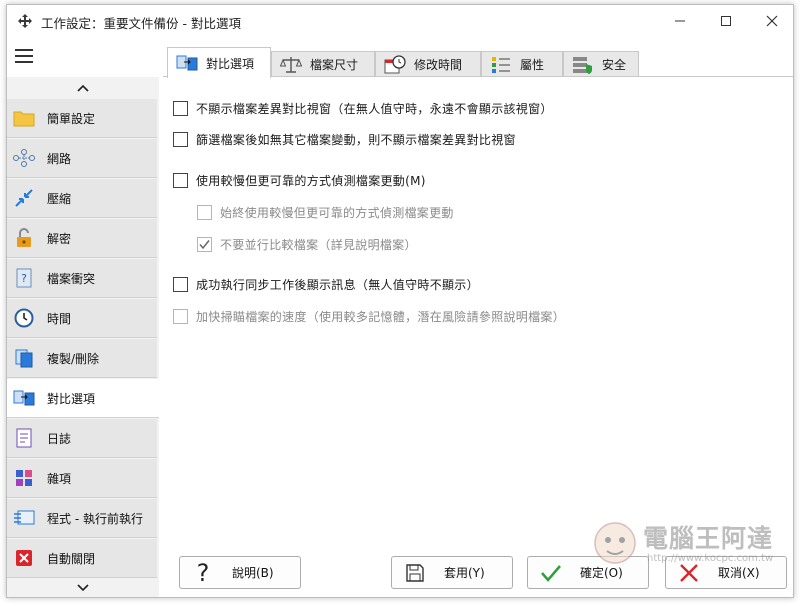  What do you see at coordinates (415, 573) in the screenshot?
I see `save-icon` at bounding box center [415, 573].